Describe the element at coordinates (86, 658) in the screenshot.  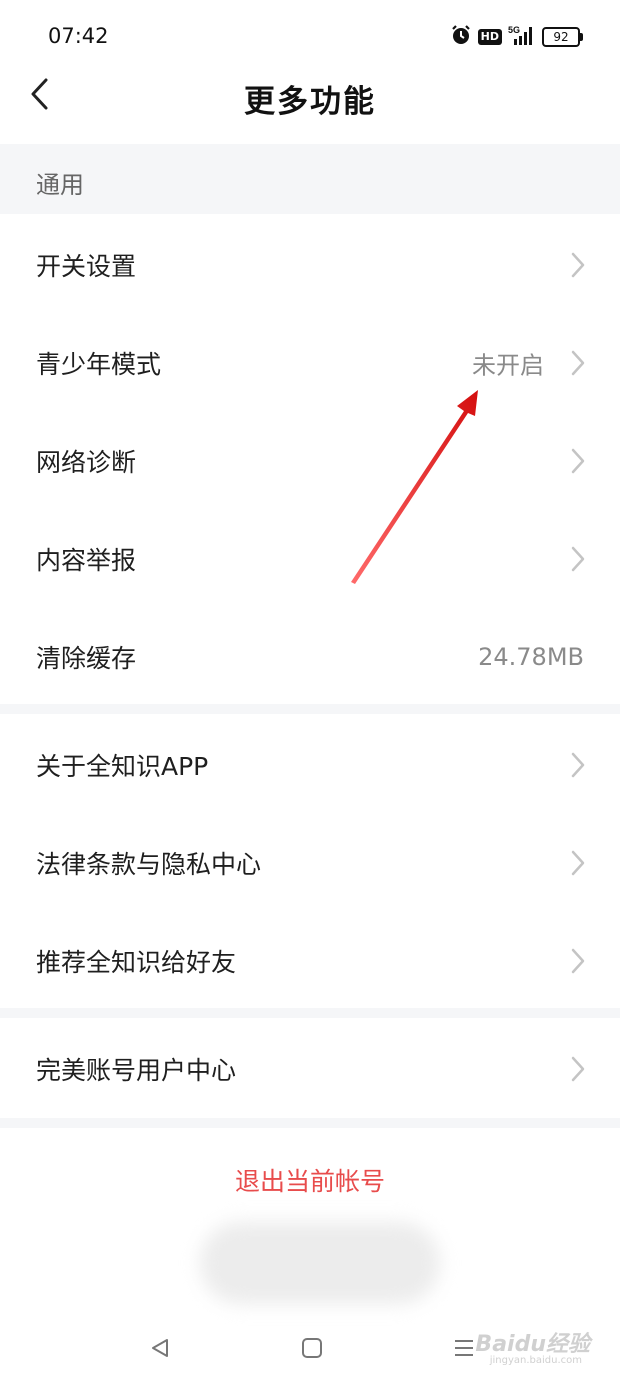
I see `row-label: 清除缓存` at that location.